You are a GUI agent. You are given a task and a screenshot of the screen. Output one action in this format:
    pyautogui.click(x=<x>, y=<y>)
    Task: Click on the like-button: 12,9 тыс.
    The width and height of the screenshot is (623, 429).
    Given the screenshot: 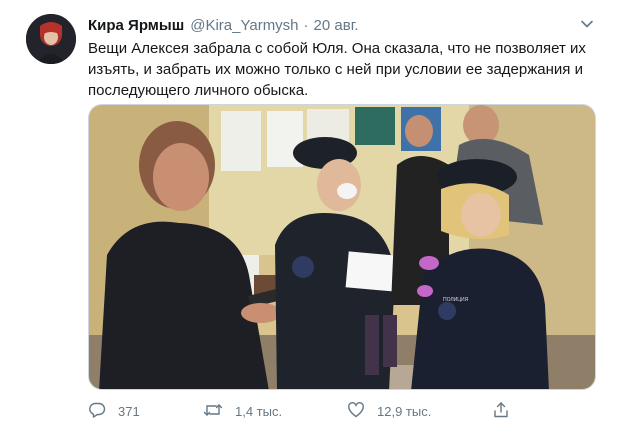 What is the action you would take?
    pyautogui.click(x=389, y=411)
    